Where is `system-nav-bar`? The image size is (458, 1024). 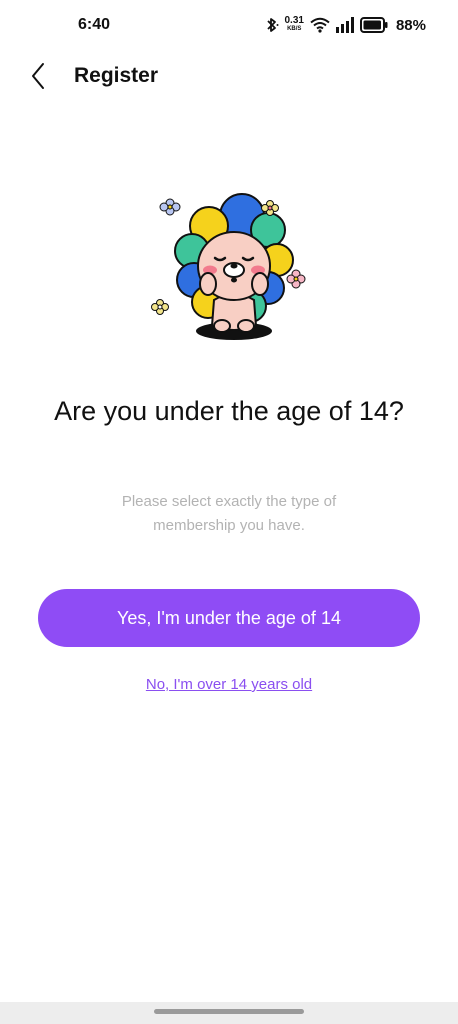 system-nav-bar is located at coordinates (229, 1013).